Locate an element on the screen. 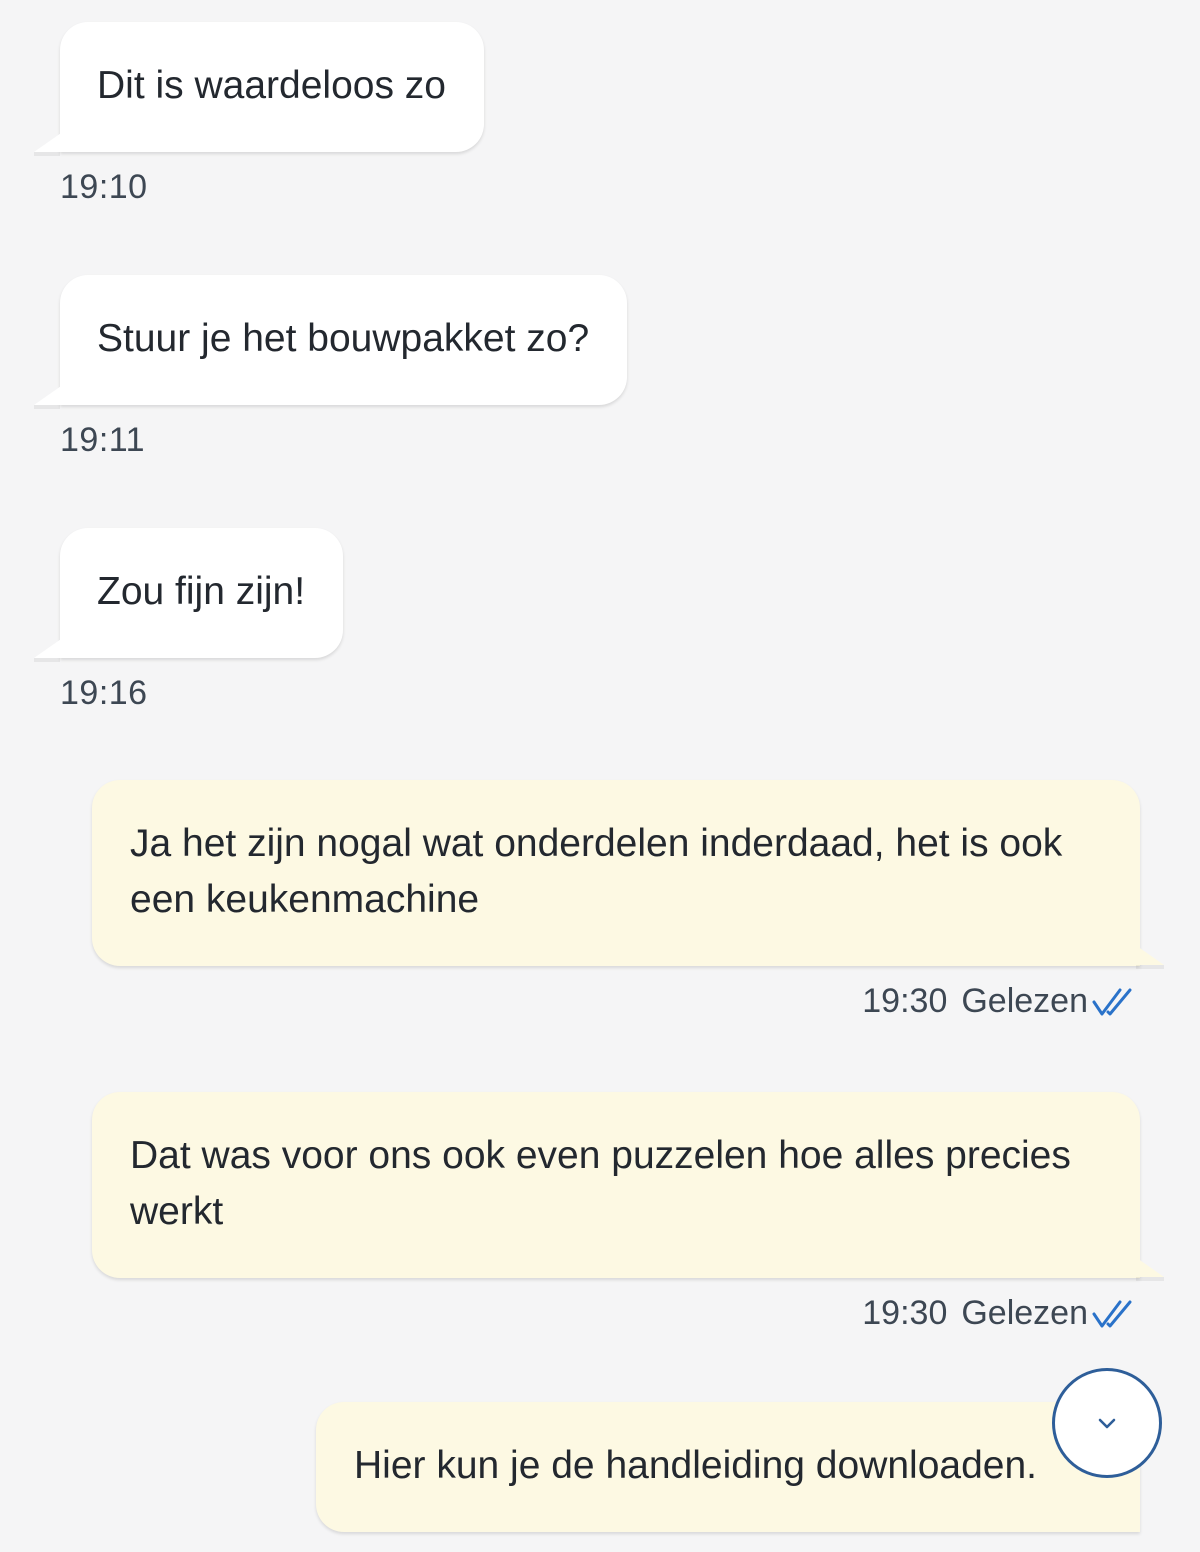 The width and height of the screenshot is (1200, 1552). incoming-message-bubble: Zou fijn zijn! is located at coordinates (202, 593).